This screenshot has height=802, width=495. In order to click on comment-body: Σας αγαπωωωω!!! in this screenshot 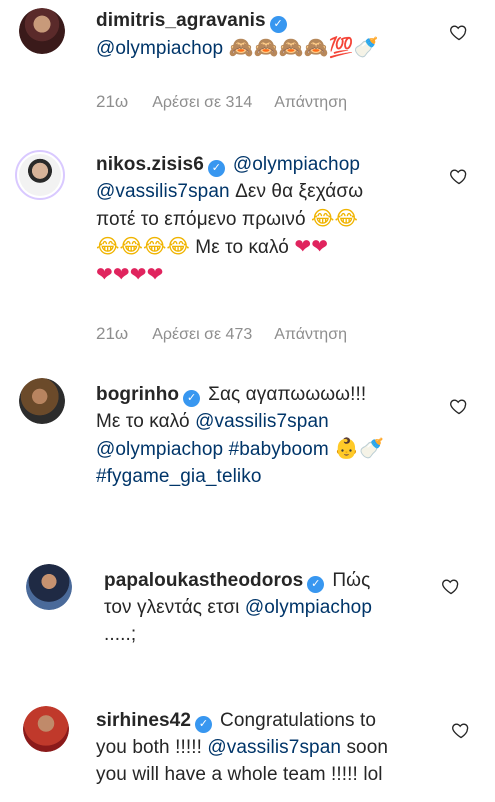, I will do `click(287, 394)`.